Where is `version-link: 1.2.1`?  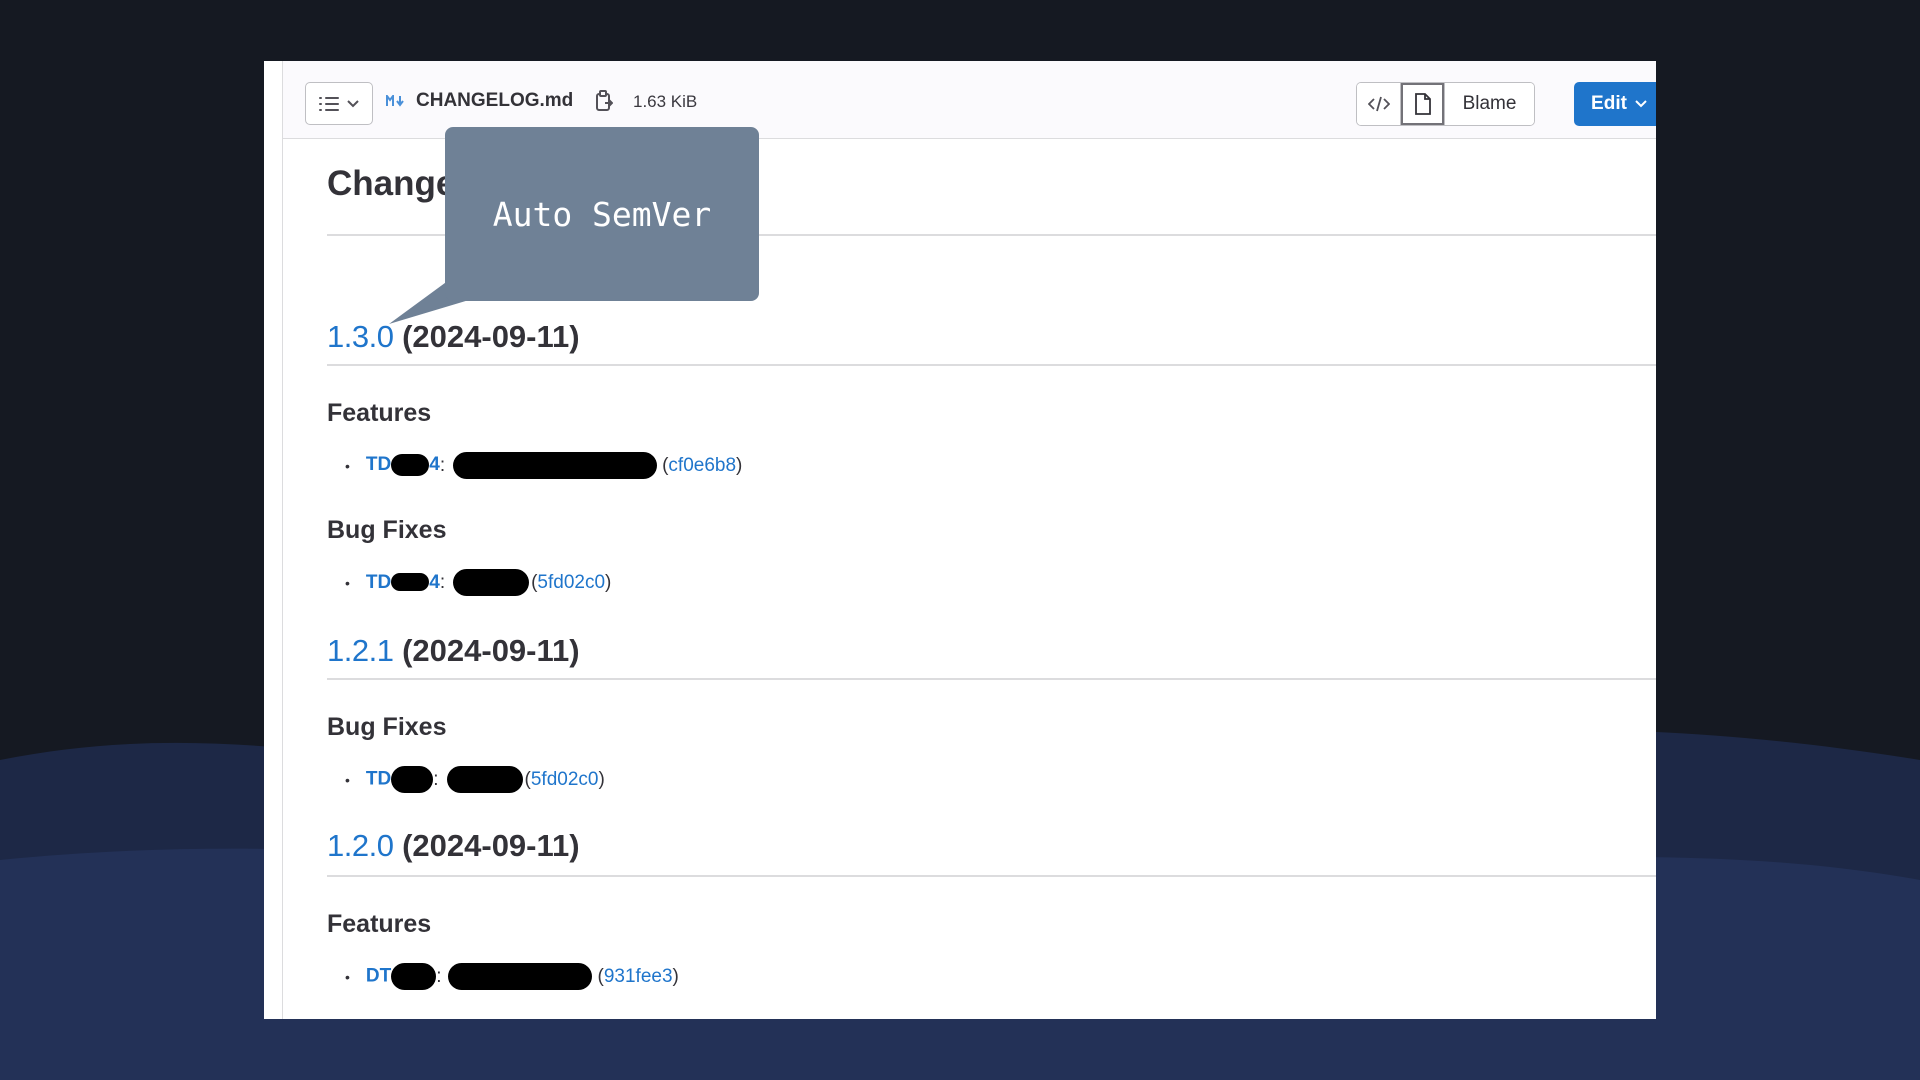 version-link: 1.2.1 is located at coordinates (360, 650).